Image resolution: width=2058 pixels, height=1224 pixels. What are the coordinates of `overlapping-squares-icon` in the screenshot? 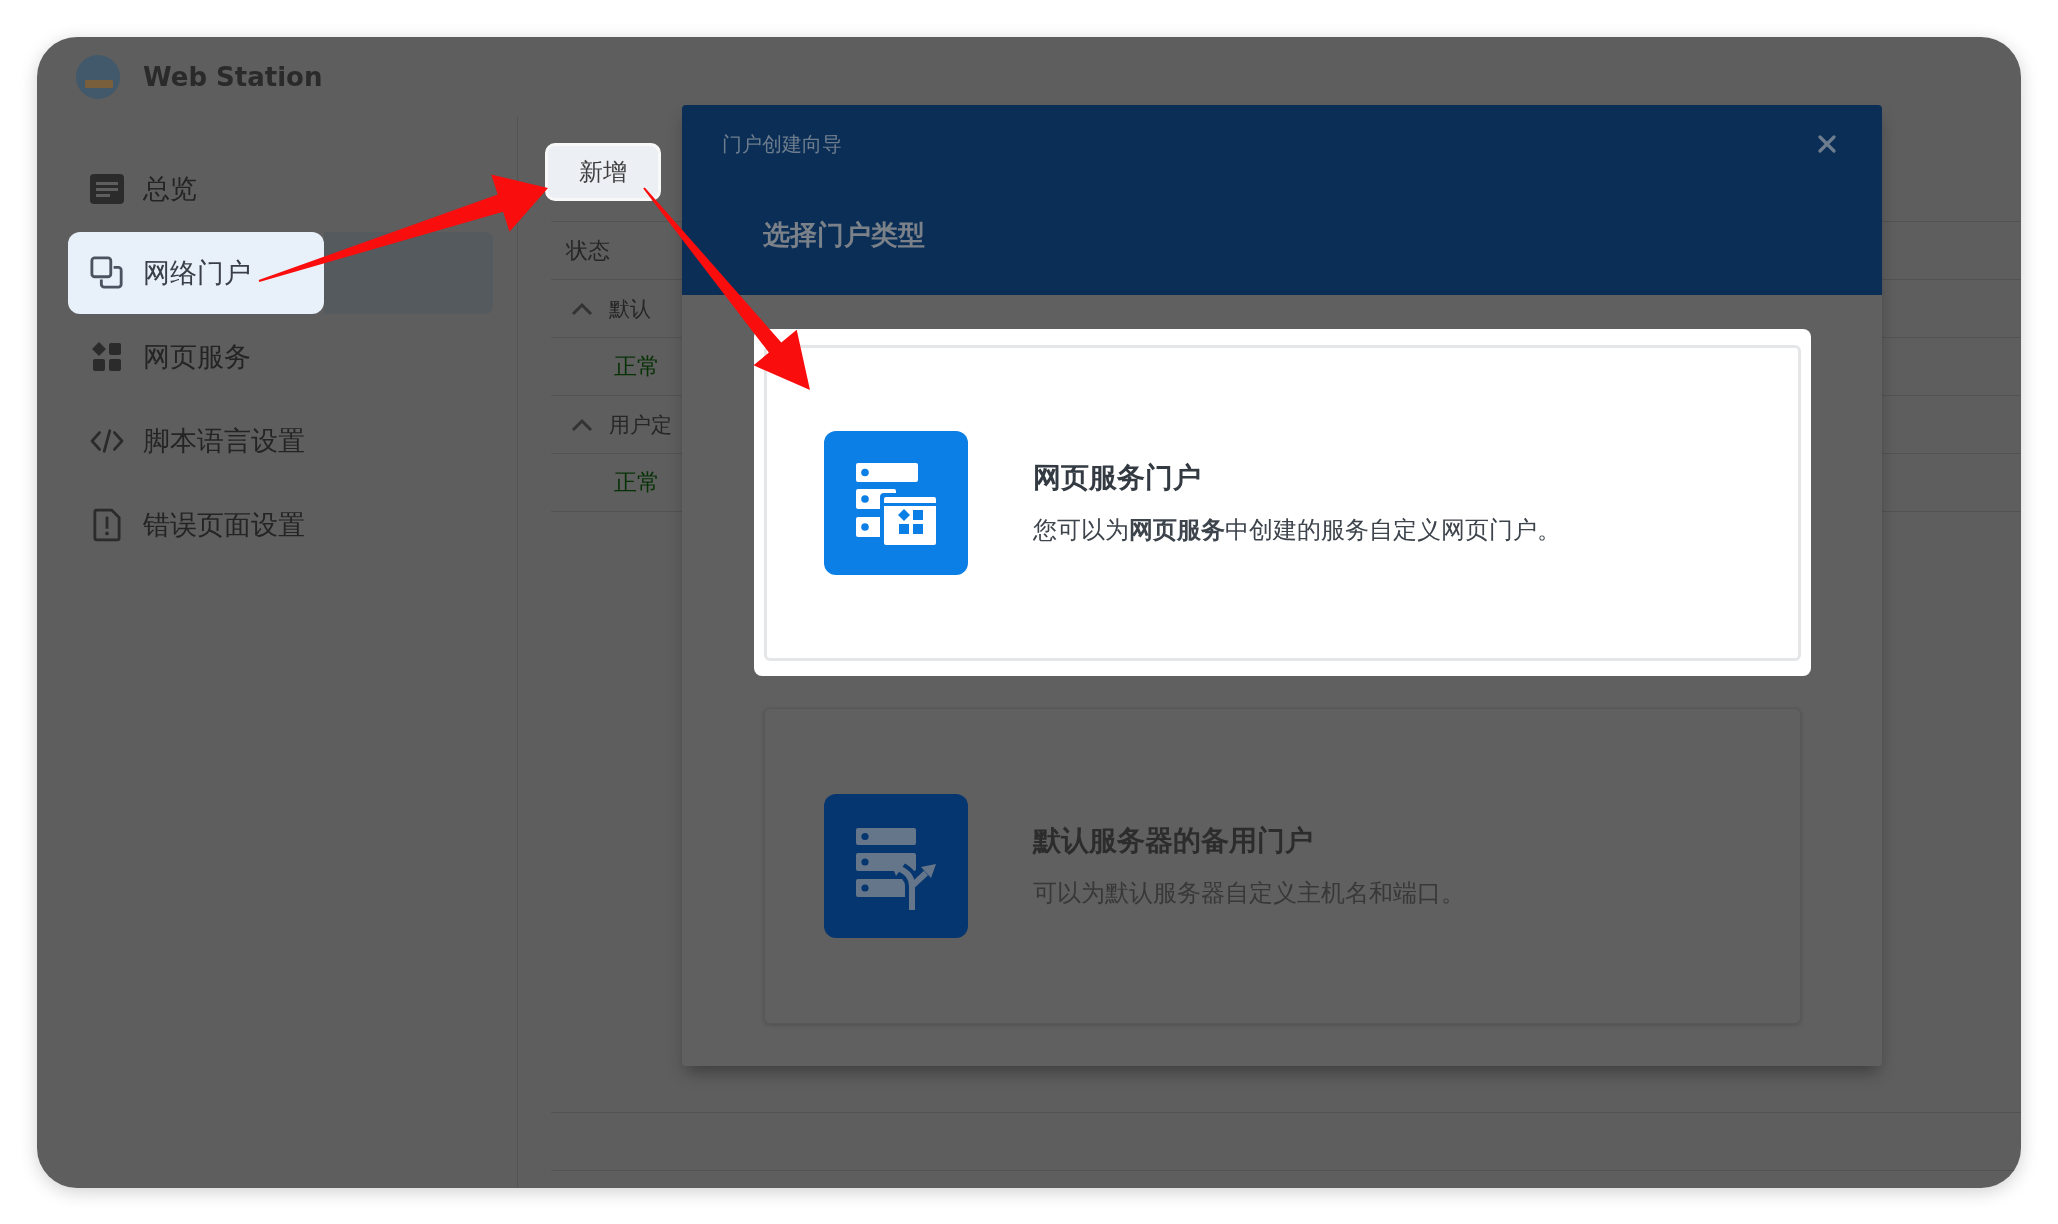 It's located at (107, 273).